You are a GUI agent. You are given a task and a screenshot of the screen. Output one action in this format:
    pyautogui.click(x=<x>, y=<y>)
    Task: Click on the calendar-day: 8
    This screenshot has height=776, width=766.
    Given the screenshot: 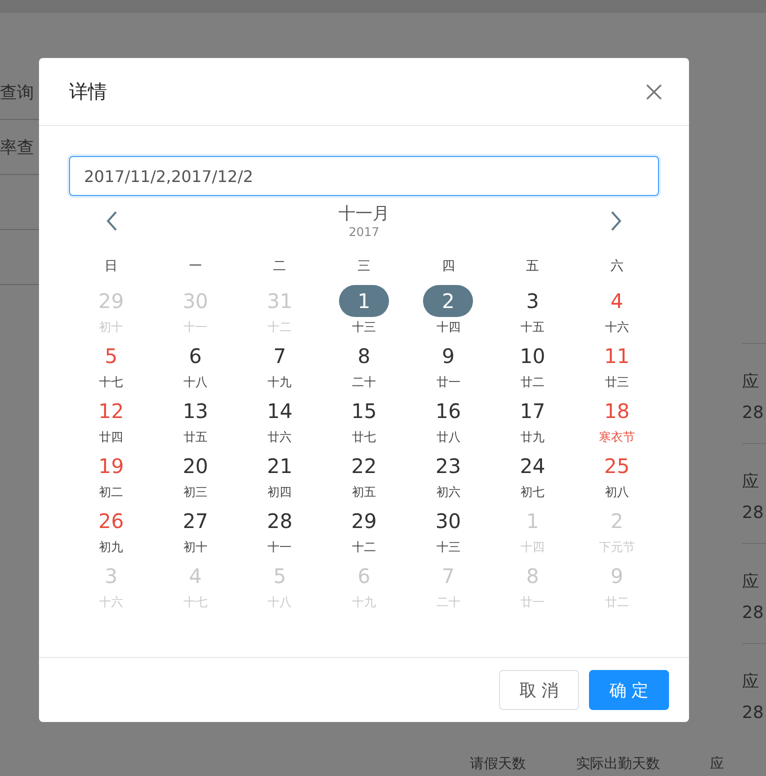 What is the action you would take?
    pyautogui.click(x=363, y=356)
    